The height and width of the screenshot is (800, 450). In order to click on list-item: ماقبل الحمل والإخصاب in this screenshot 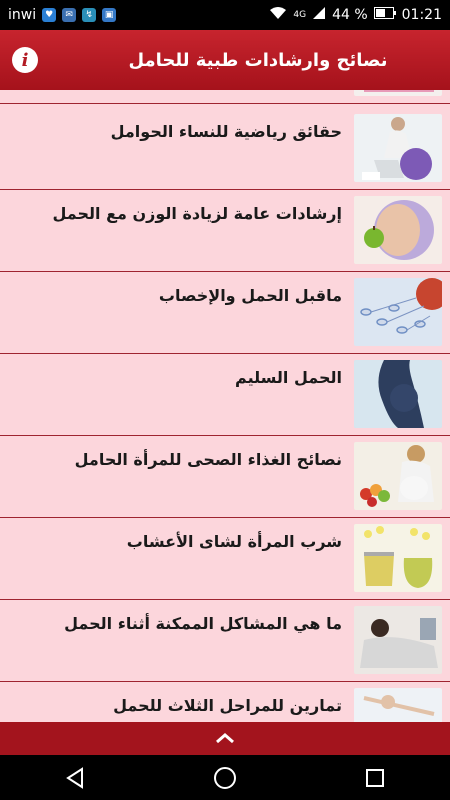, I will do `click(225, 313)`.